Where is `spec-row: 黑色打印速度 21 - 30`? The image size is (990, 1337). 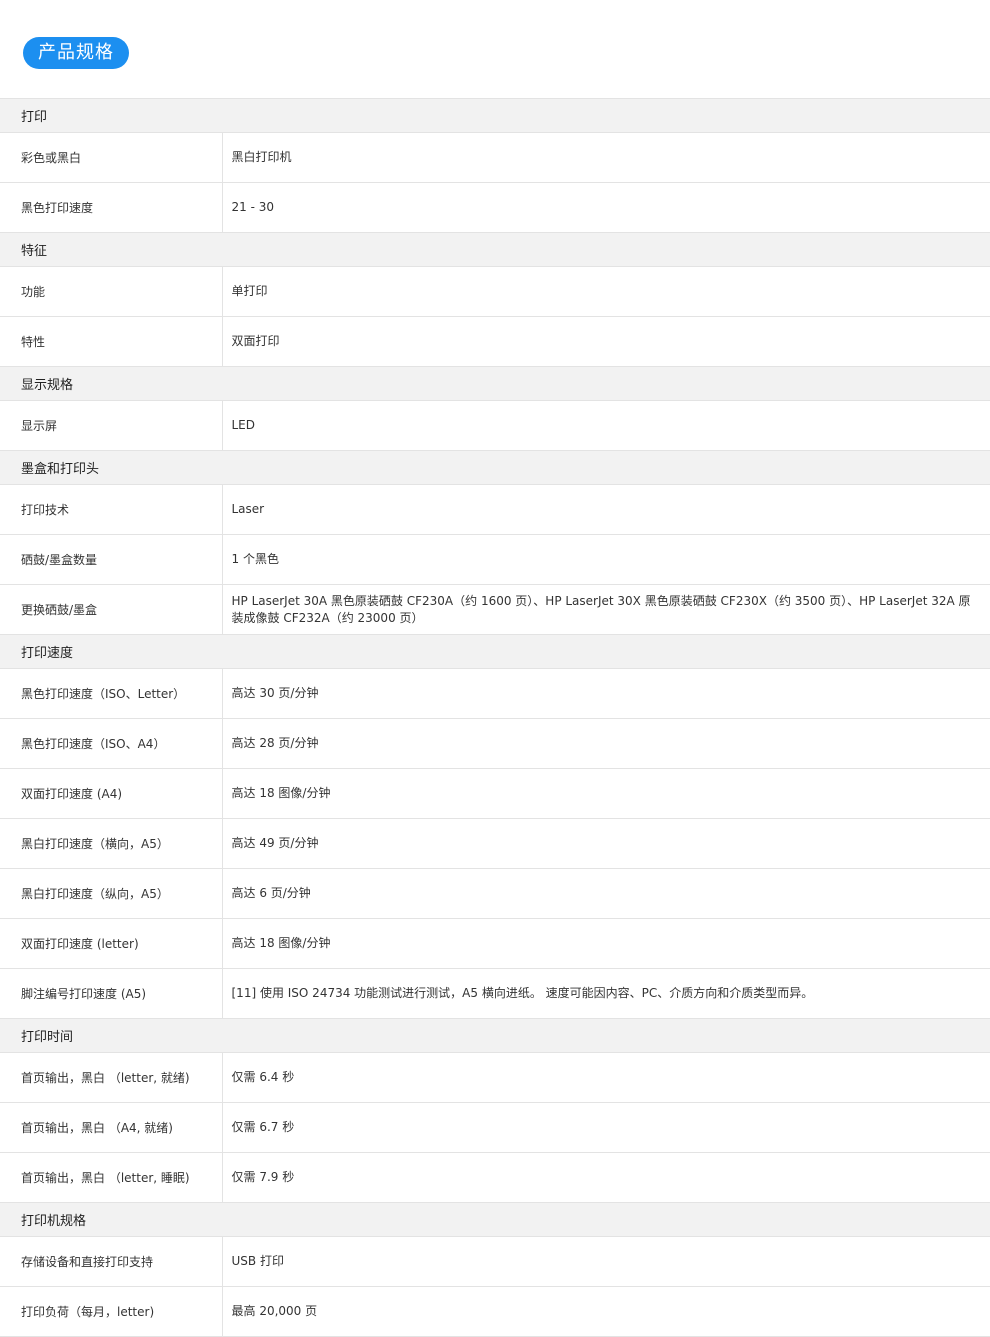
spec-row: 黑色打印速度 21 - 30 is located at coordinates (495, 207).